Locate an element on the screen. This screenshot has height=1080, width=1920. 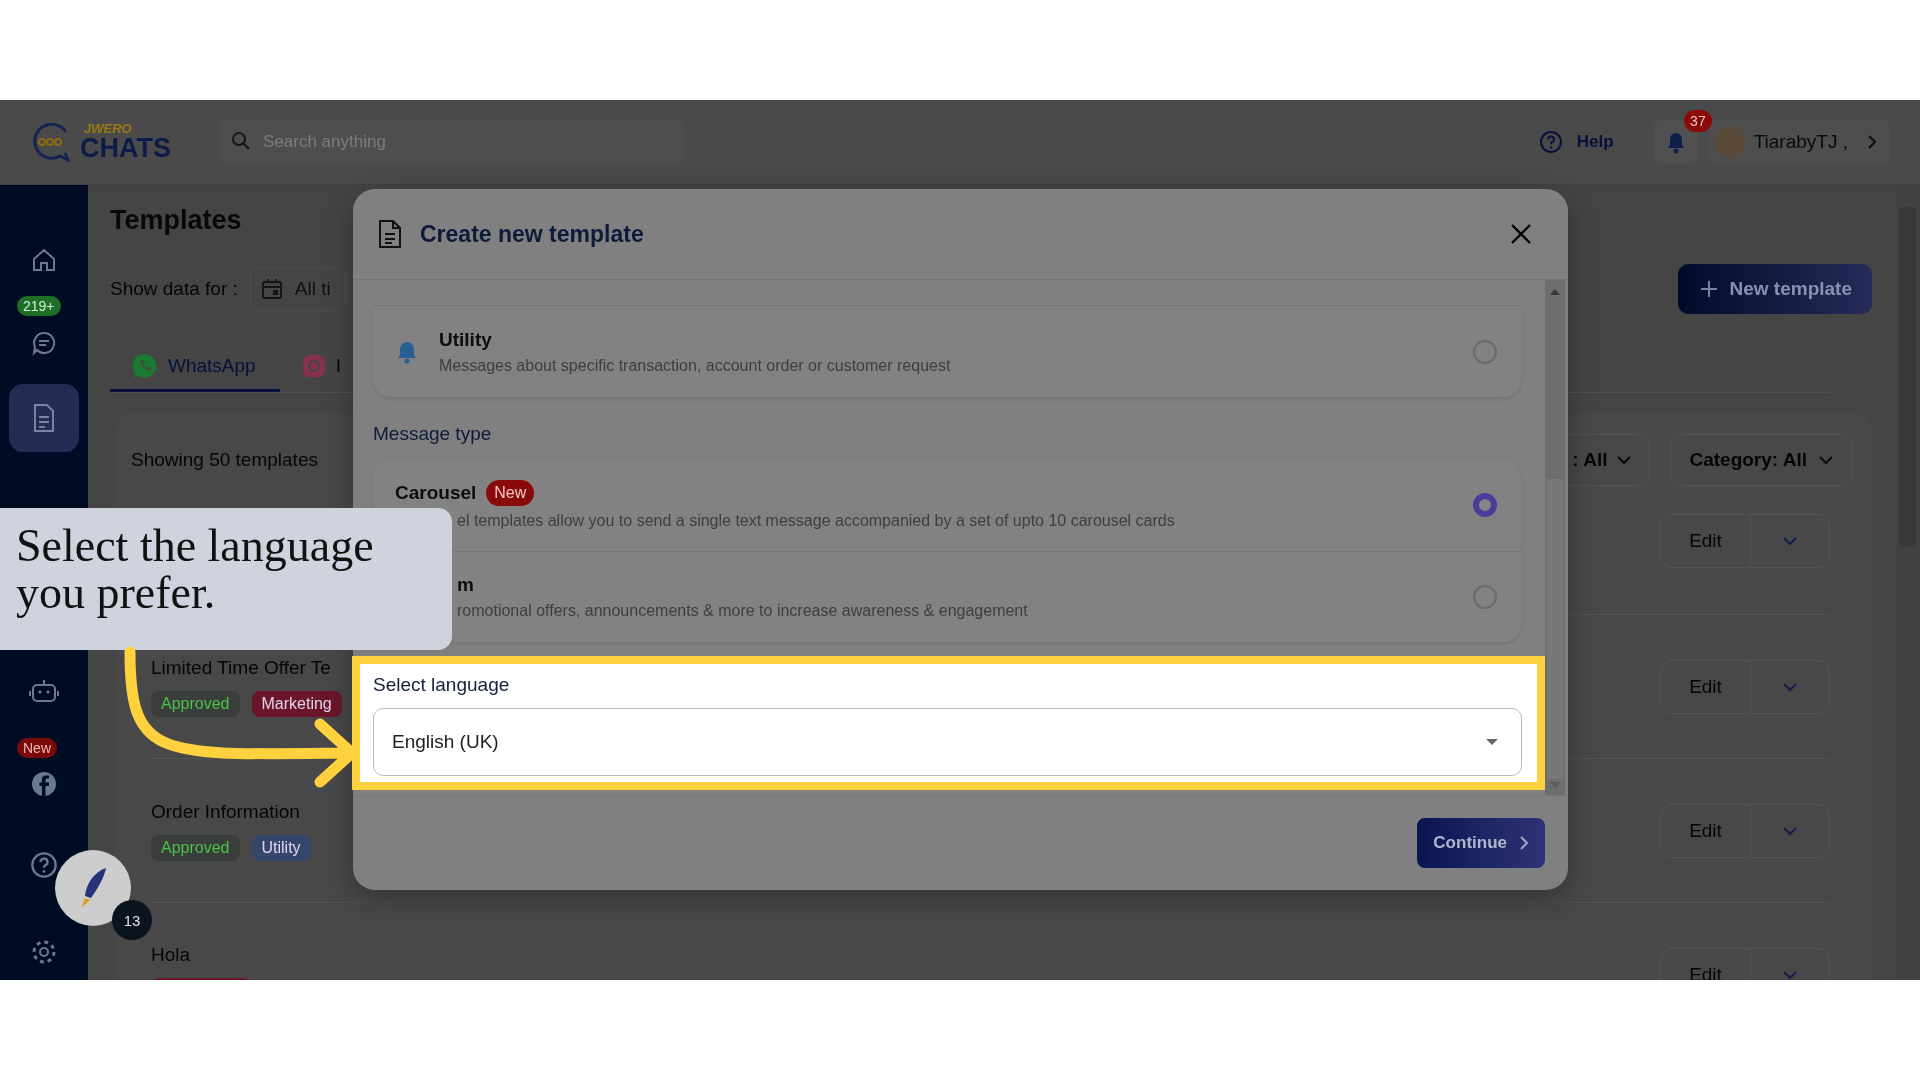
scroll-up-icon is located at coordinates (1555, 292).